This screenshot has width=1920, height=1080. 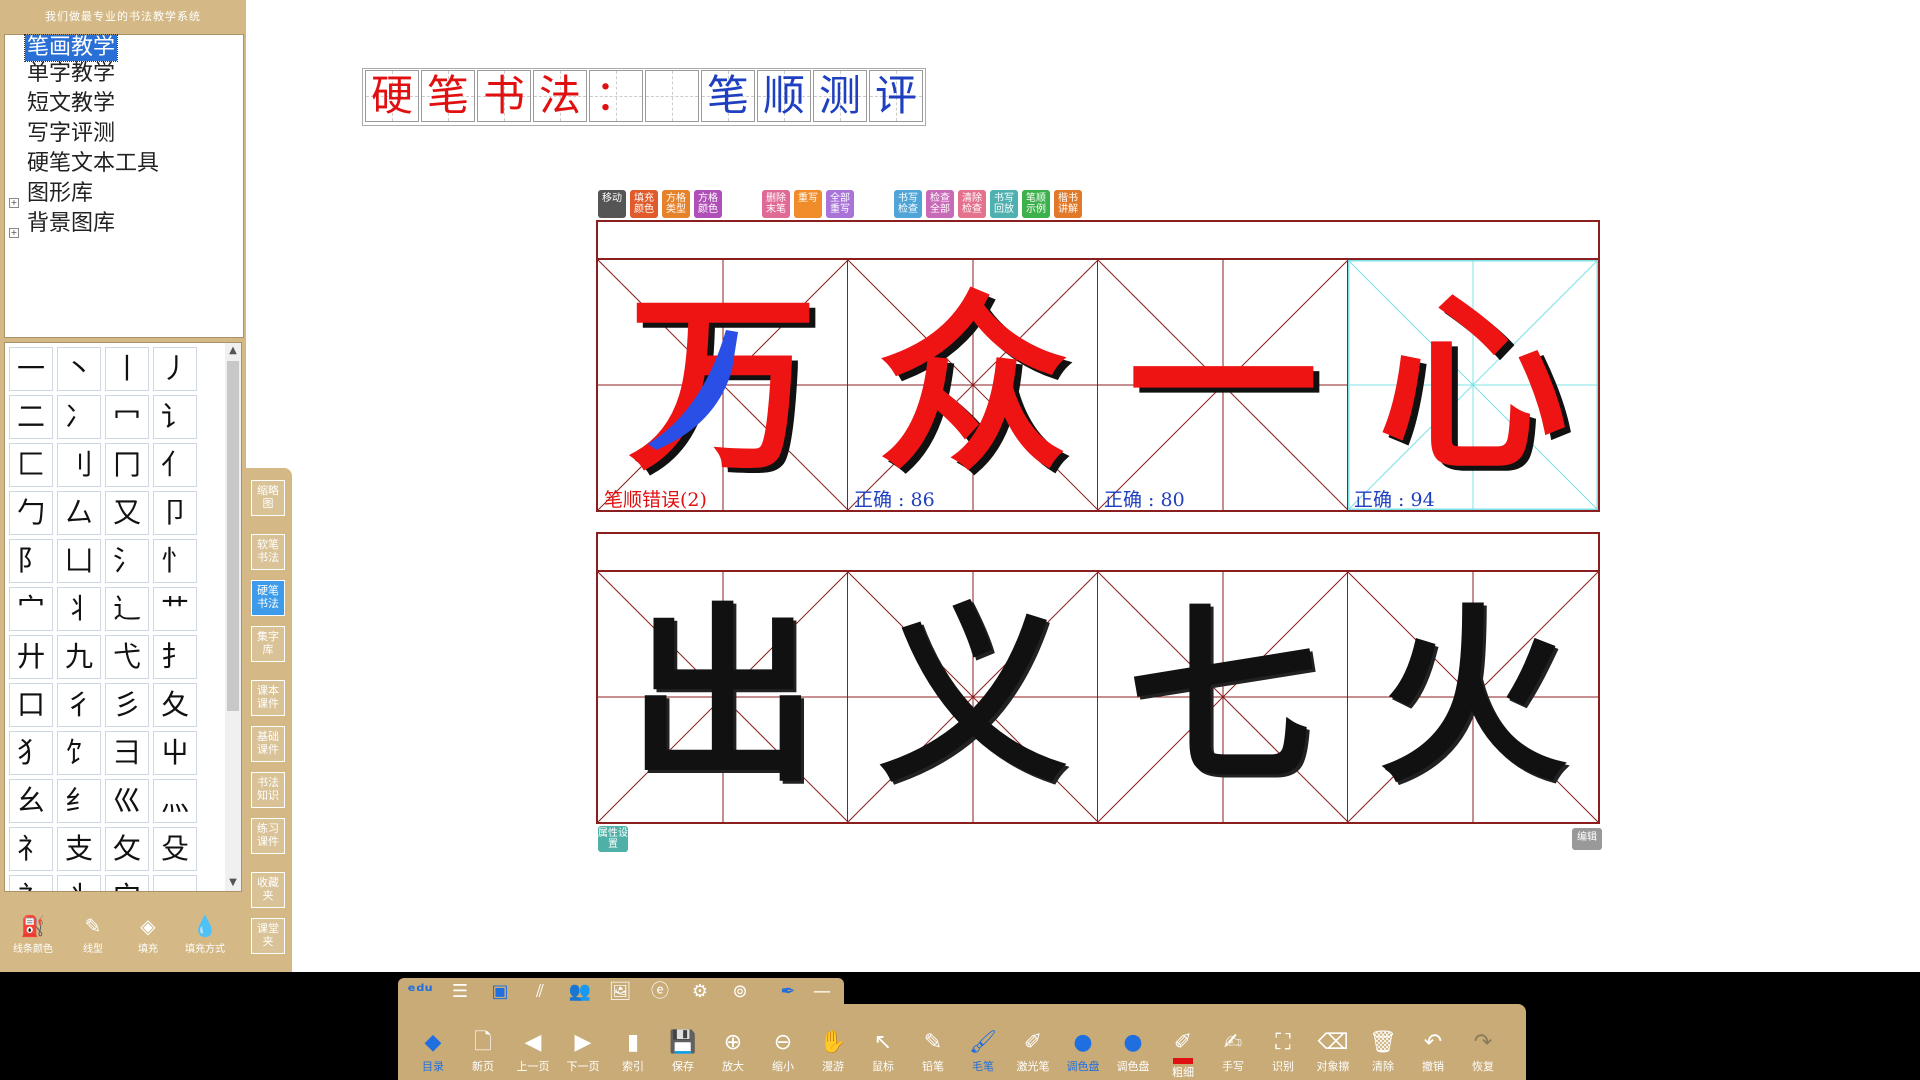 I want to click on tab-favorites: 收藏夹, so click(x=268, y=890).